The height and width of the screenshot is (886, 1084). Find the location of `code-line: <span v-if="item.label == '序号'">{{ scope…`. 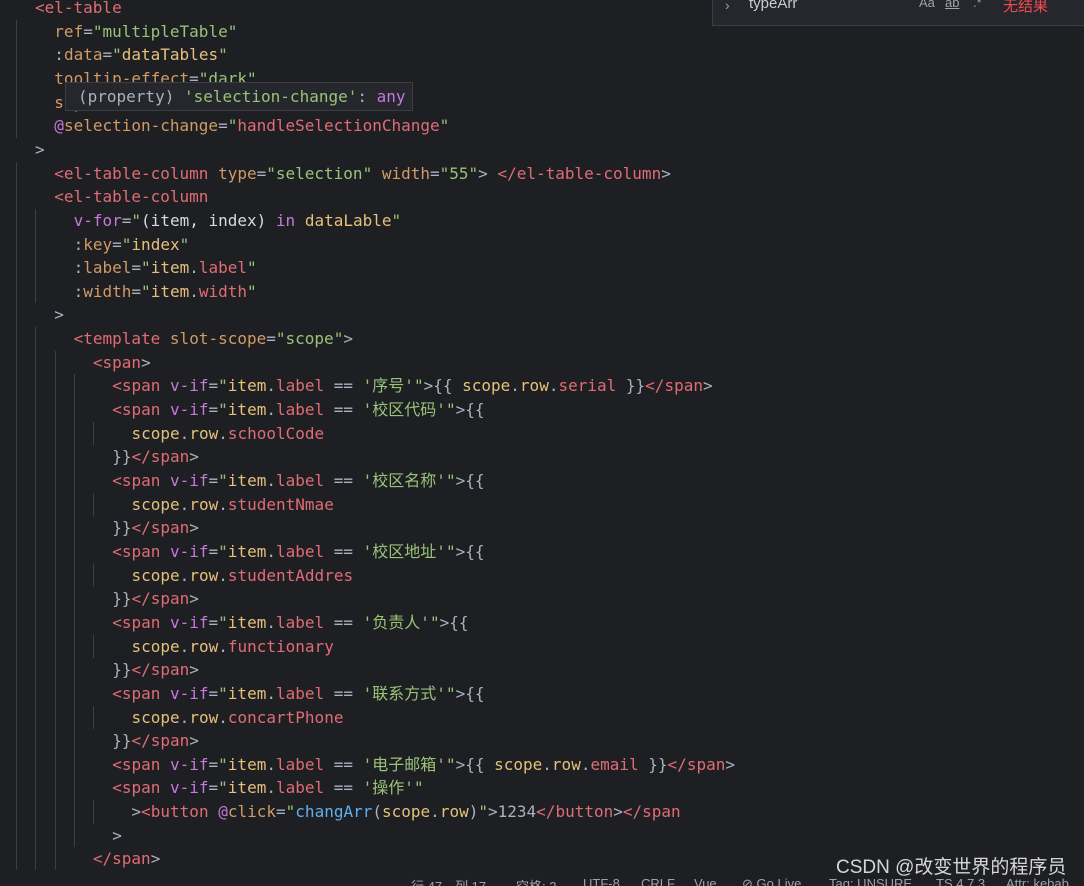

code-line: <span v-if="item.label == '序号'">{{ scope… is located at coordinates (412, 386).